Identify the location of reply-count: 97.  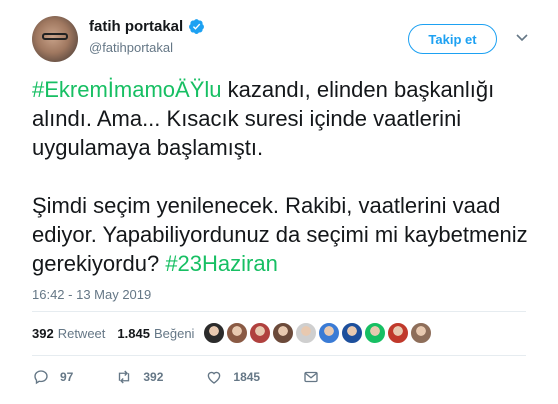
(67, 377).